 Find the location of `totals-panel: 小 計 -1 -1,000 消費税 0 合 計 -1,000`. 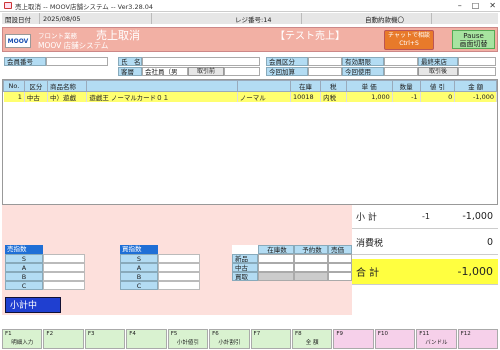

totals-panel: 小 計 -1 -1,000 消費税 0 合 計 -1,000 is located at coordinates (425, 260).